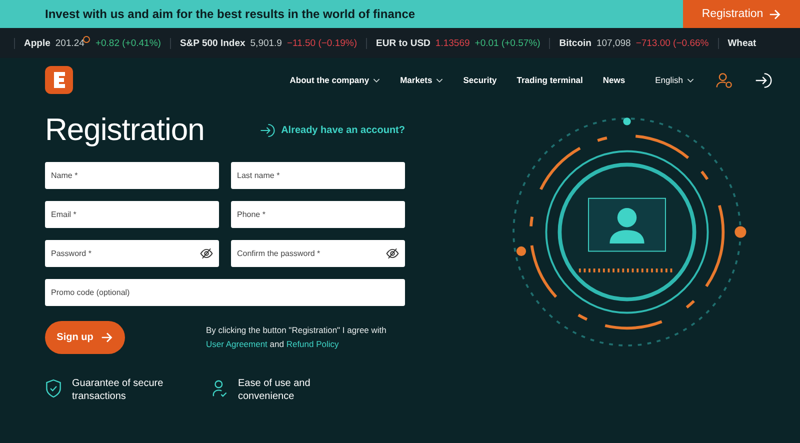  I want to click on sign-up-button: Sign up, so click(85, 337).